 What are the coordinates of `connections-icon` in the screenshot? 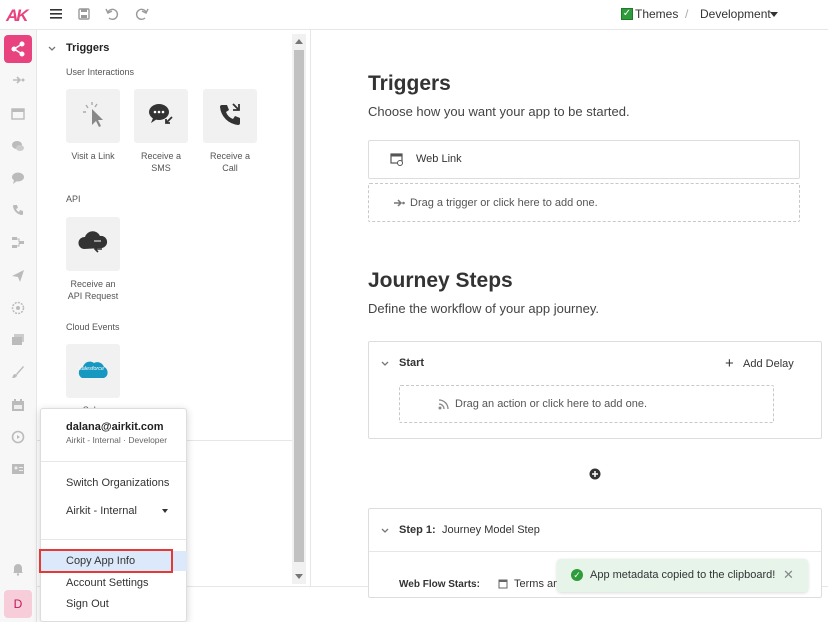 It's located at (18, 80).